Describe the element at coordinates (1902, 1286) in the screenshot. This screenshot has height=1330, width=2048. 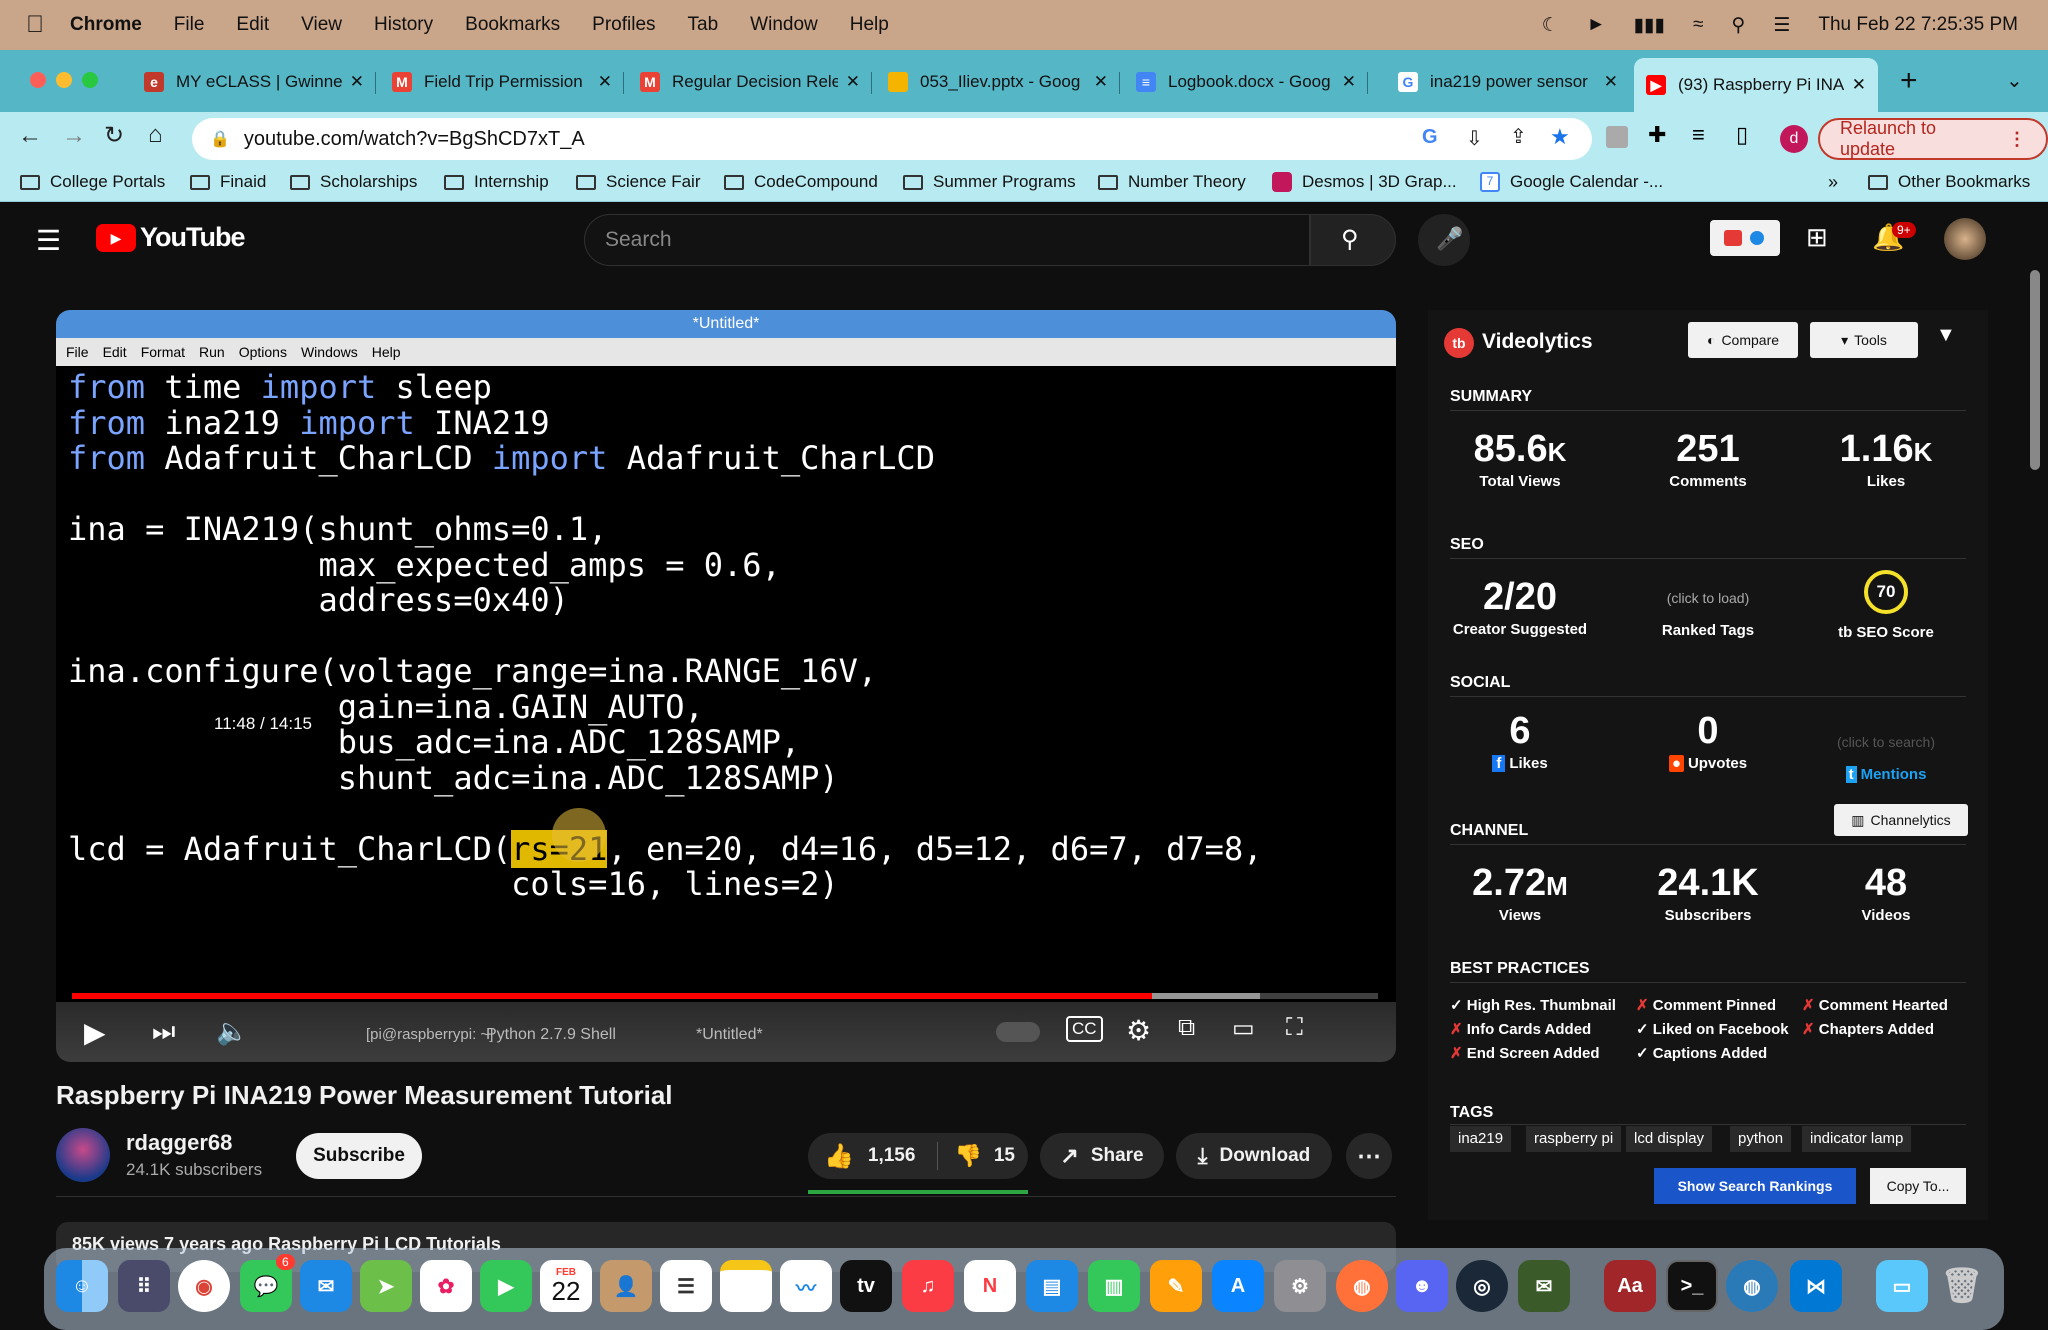
I see `downloads-folder-icon: ▭` at that location.